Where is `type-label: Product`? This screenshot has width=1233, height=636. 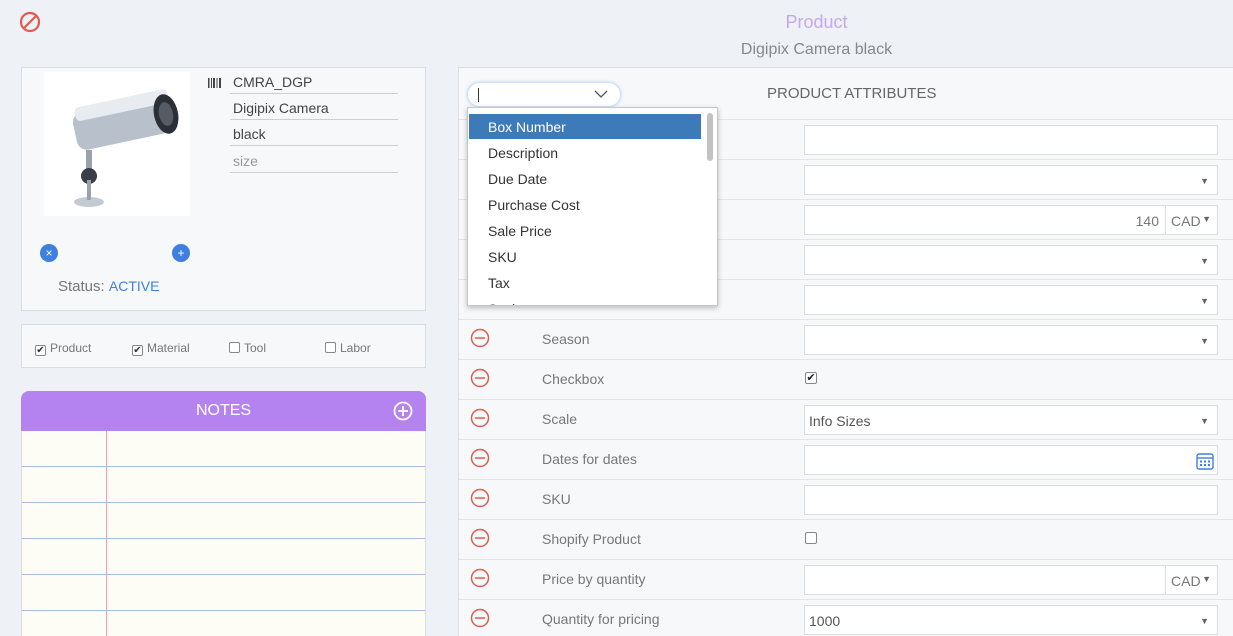 type-label: Product is located at coordinates (71, 348).